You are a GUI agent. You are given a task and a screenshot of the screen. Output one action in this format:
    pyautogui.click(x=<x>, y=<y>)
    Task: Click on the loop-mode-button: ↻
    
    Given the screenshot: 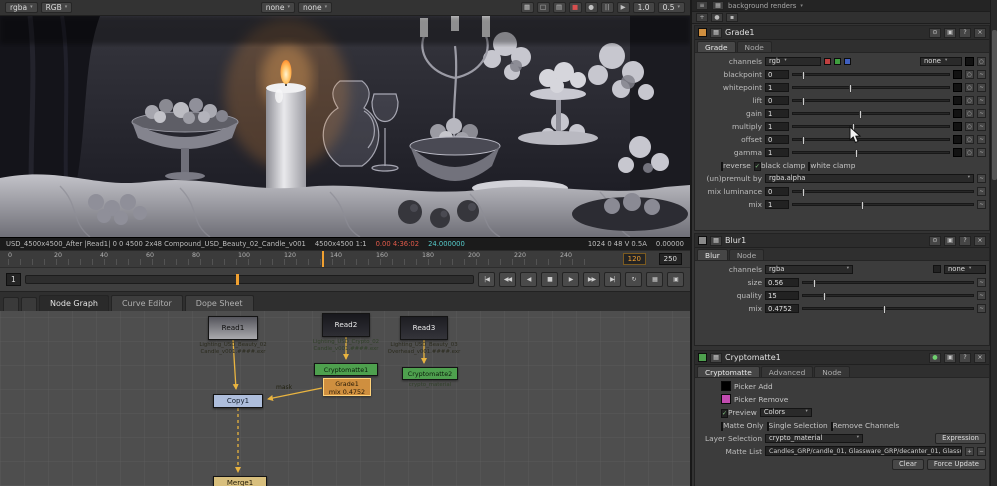 What is the action you would take?
    pyautogui.click(x=633, y=279)
    